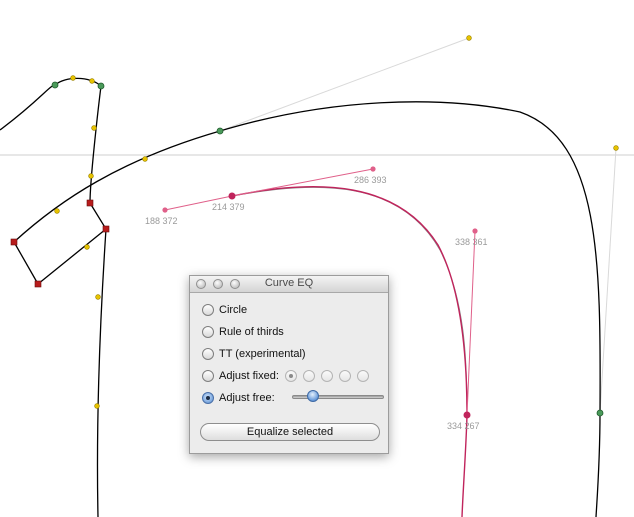  Describe the element at coordinates (338, 397) in the screenshot. I see `adjust-free-slider` at that location.